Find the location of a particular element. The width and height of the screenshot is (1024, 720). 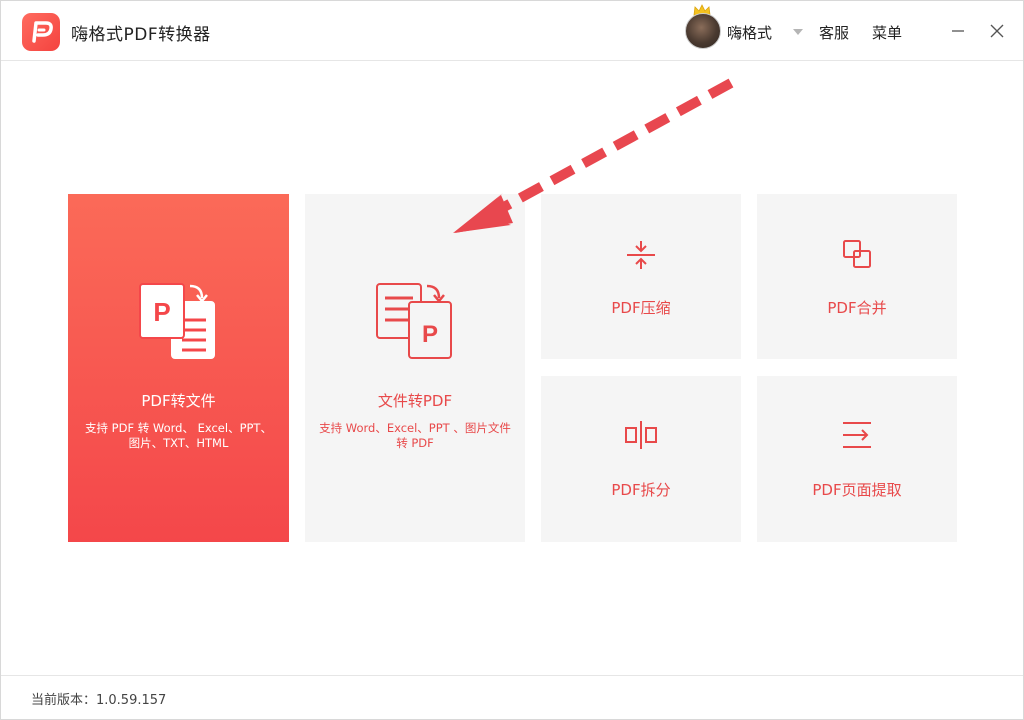

avatar is located at coordinates (703, 31).